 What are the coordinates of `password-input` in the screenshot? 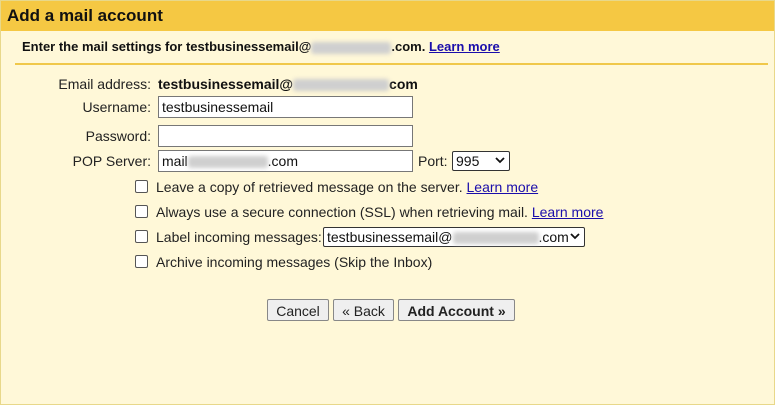 It's located at (285, 136).